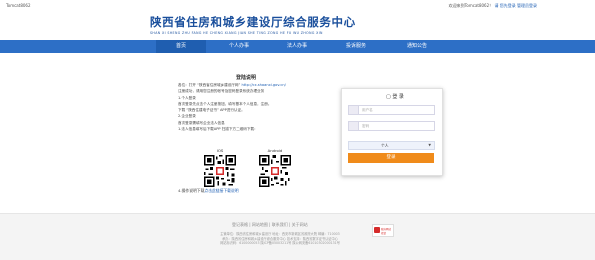 The width and height of the screenshot is (595, 260). I want to click on top-bar-right: 欢迎来到Tomcat8062！ 请 您先登录 管理员登录, so click(493, 6).